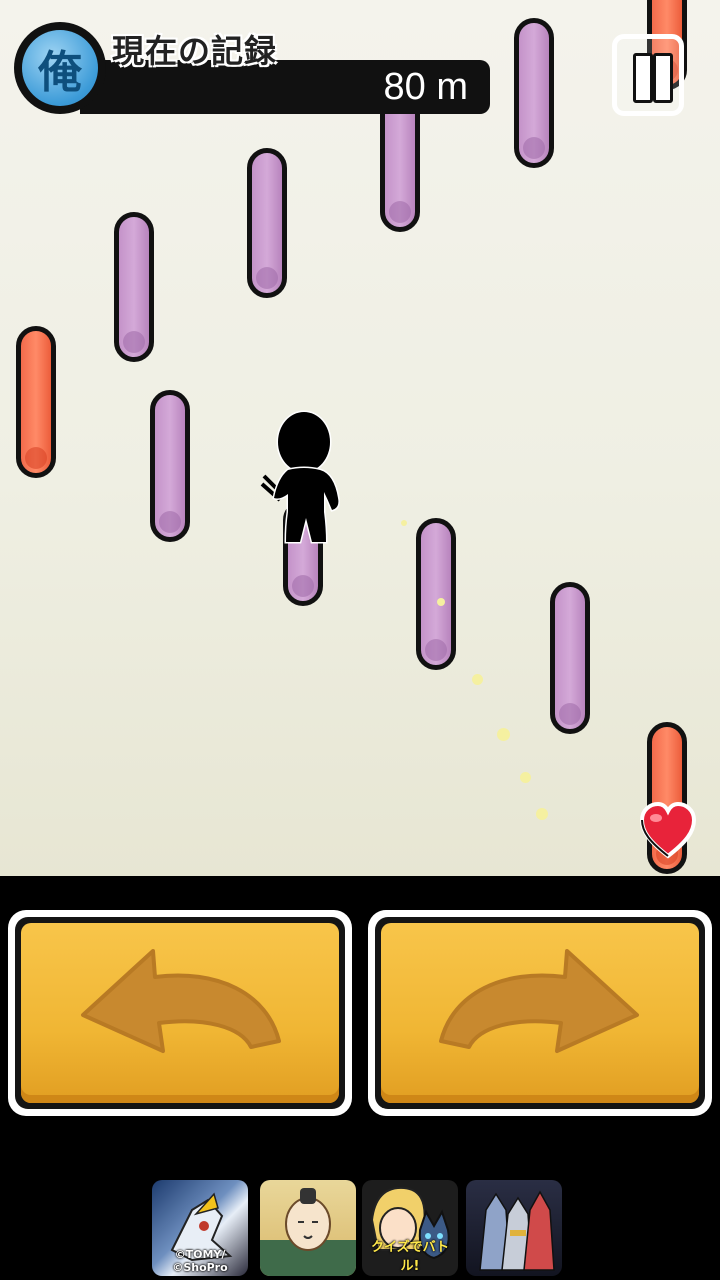 The image size is (720, 1280). I want to click on ad-strip: ©TOMY/©ShoPro クイズでバトル!, so click(362, 1230).